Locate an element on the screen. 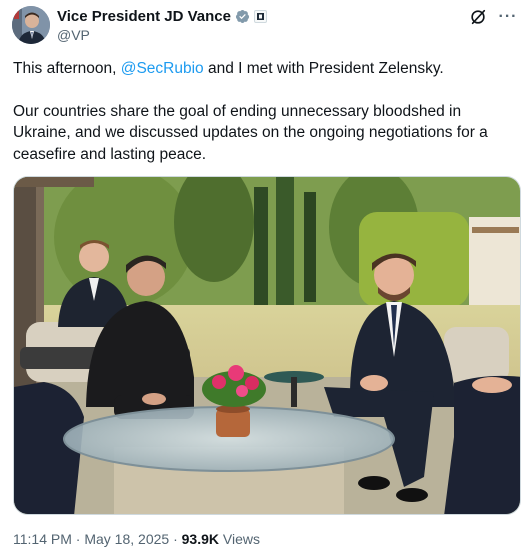 The height and width of the screenshot is (549, 530). author-name-row: Vice President JD Vance is located at coordinates (287, 16).